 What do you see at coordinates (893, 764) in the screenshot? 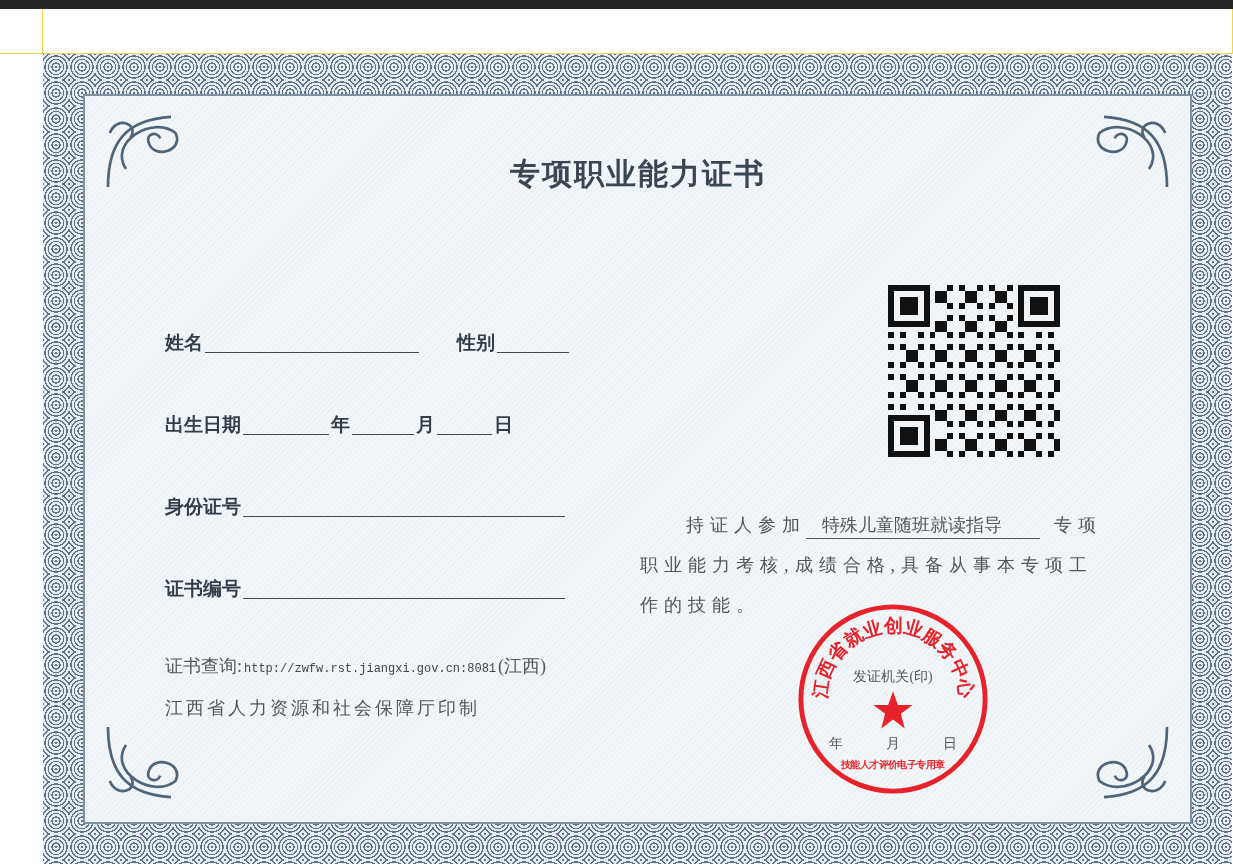
I see `seal-text: 技能人才评价电子专用章` at bounding box center [893, 764].